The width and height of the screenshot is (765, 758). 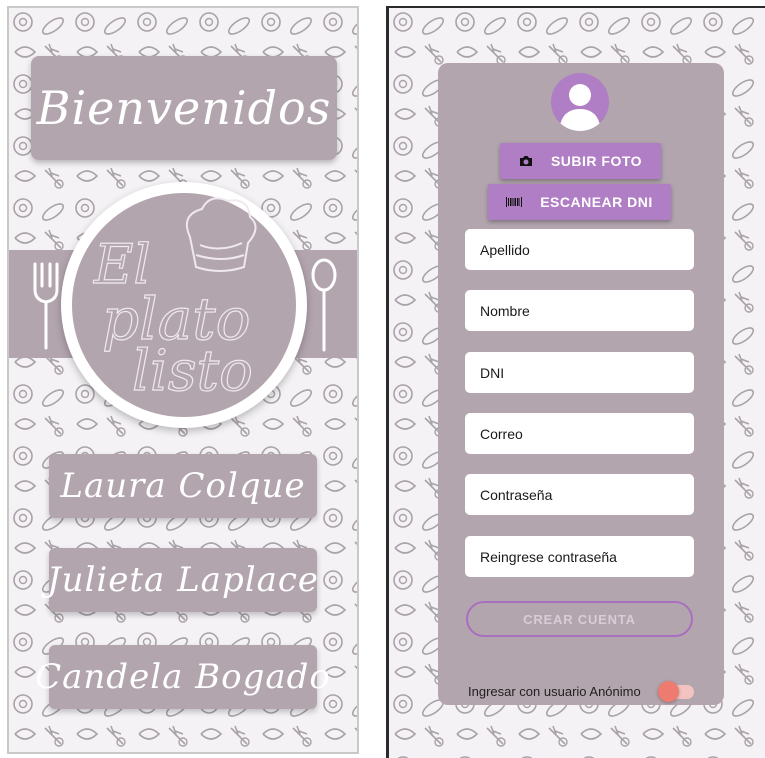 I want to click on upload-photo-button: SUBIR FOTO, so click(x=580, y=161).